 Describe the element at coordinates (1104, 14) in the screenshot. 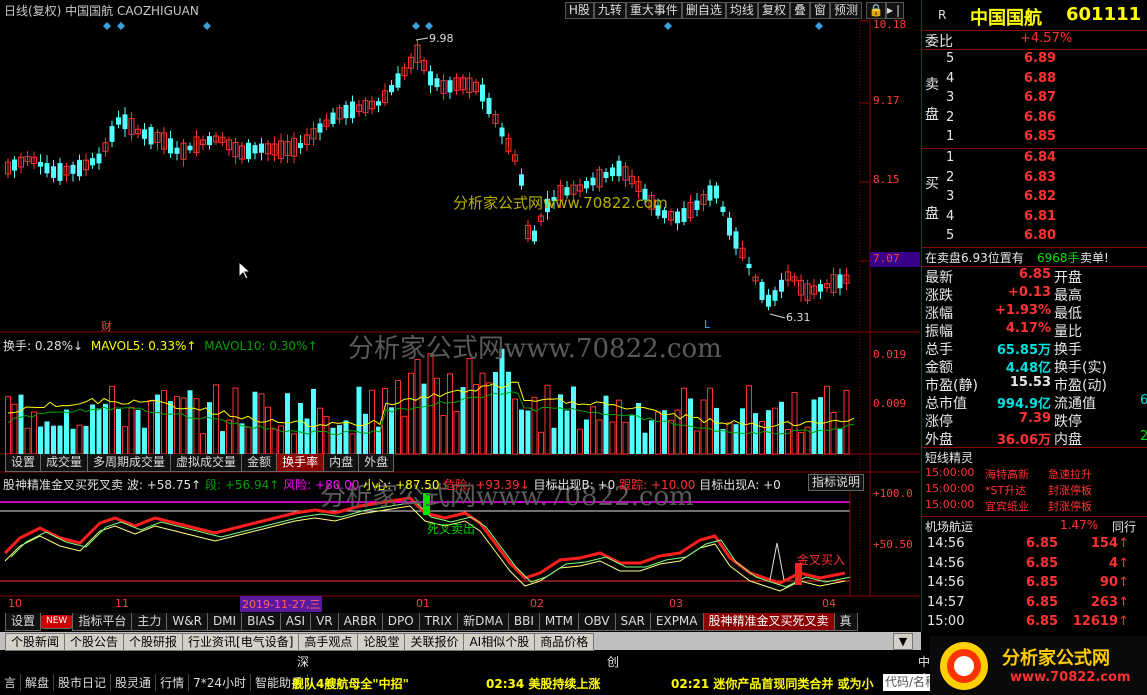

I see `stock-code: 601111` at that location.